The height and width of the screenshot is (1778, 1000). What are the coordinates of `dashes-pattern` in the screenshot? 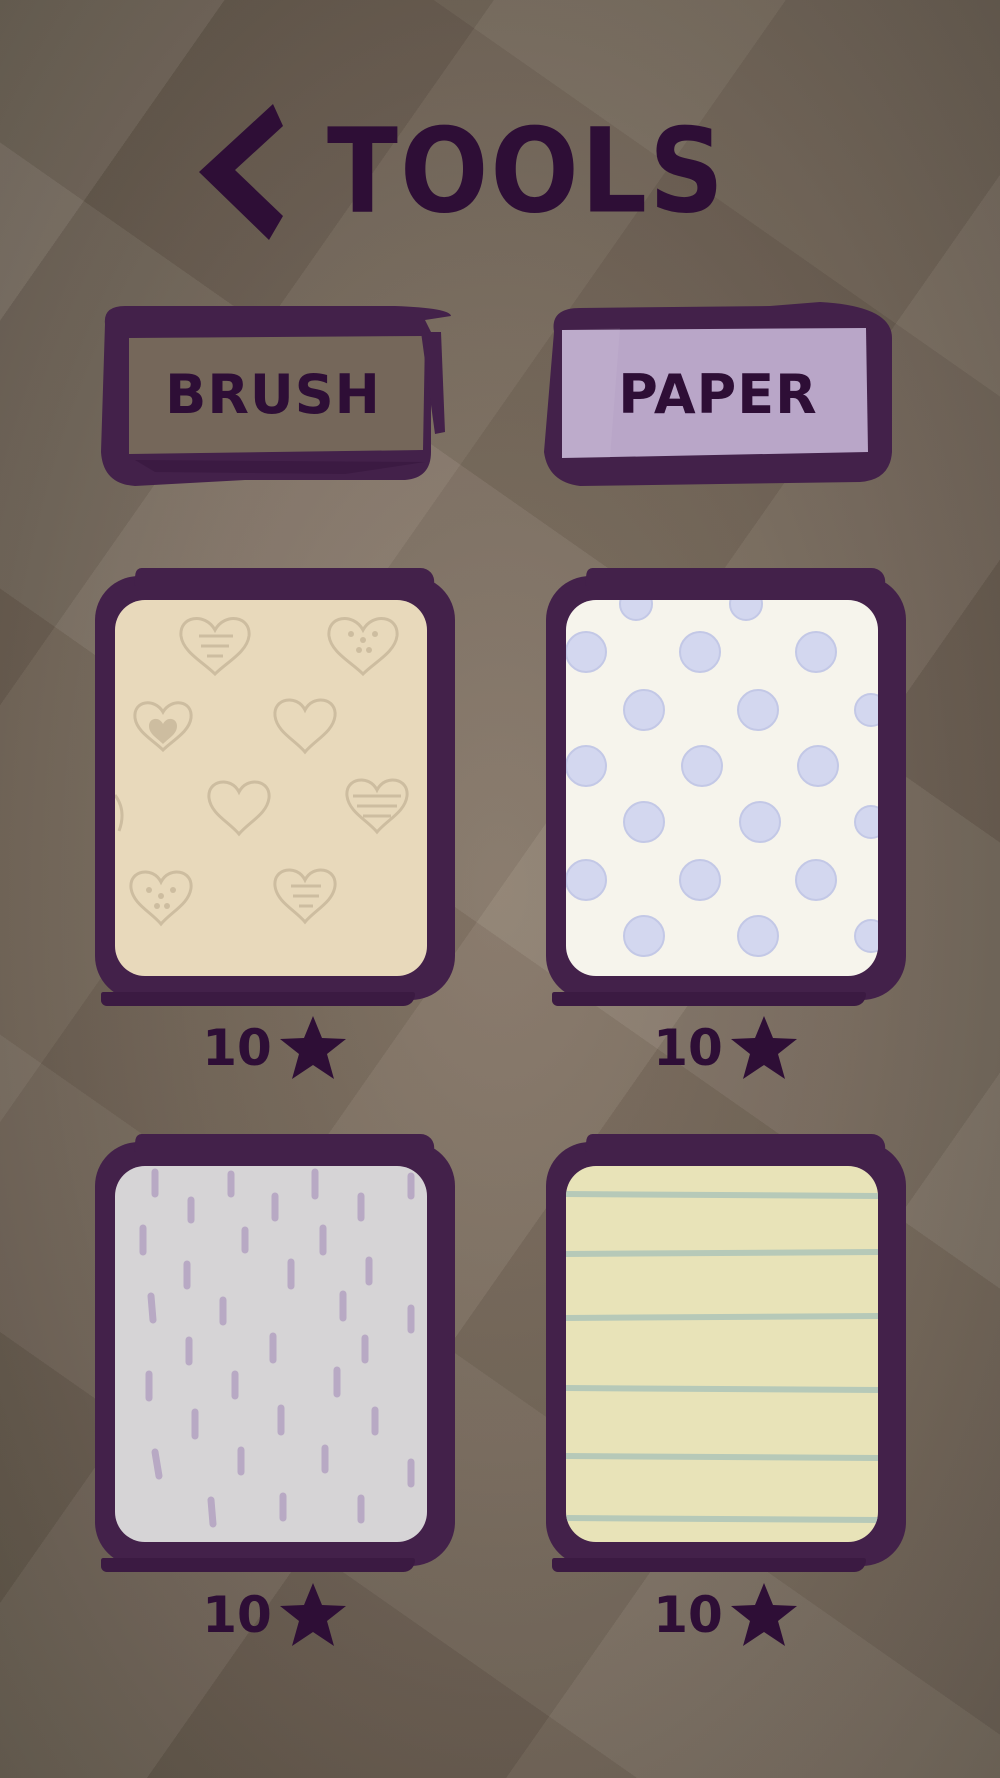 It's located at (271, 1354).